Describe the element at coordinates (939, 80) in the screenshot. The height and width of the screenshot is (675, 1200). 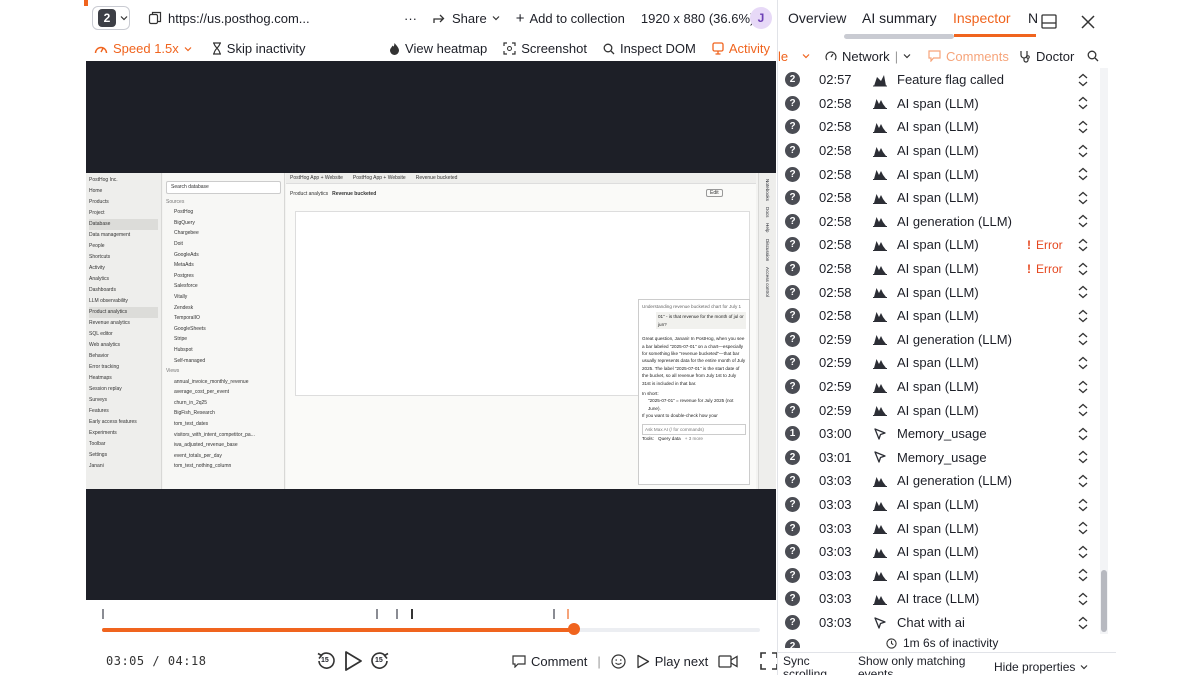
I see `event-row: 2 02:57 Feature flag called` at that location.